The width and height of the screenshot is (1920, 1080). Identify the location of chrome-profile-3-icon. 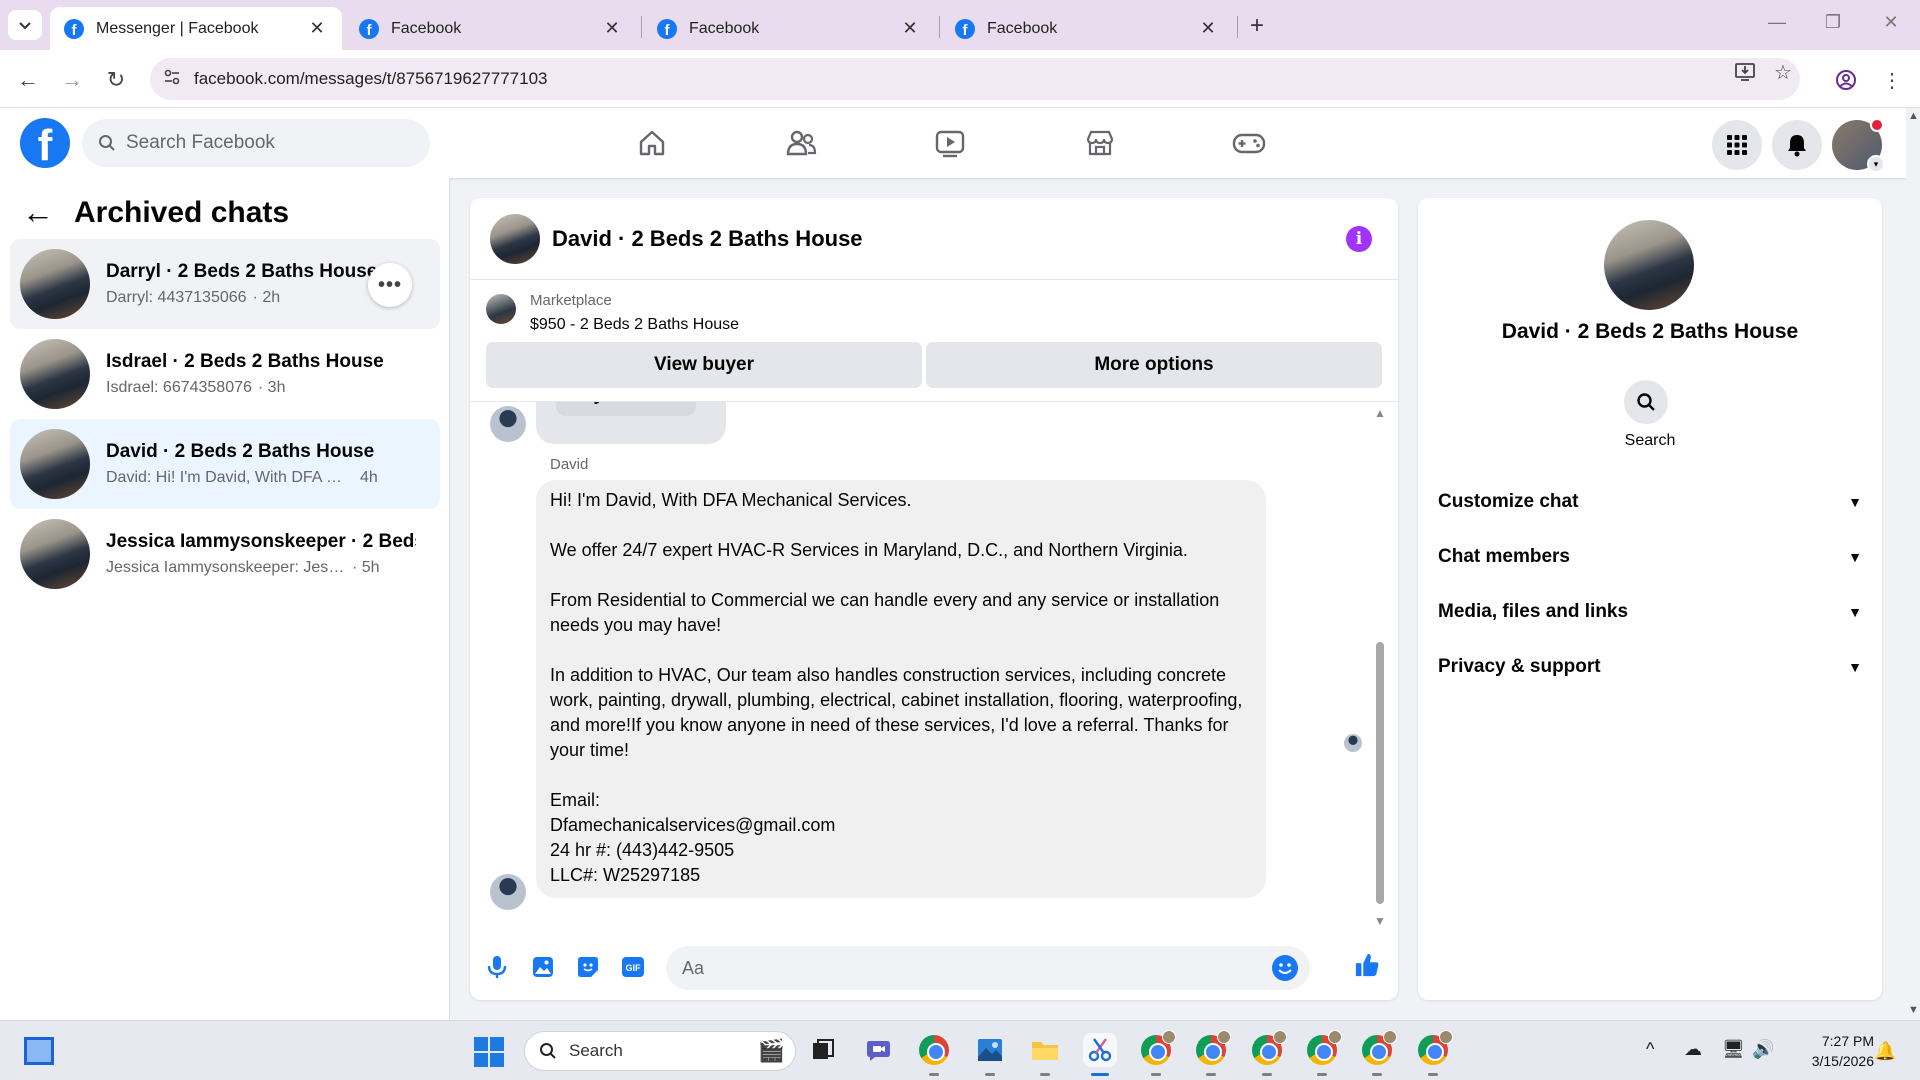
(1268, 1053).